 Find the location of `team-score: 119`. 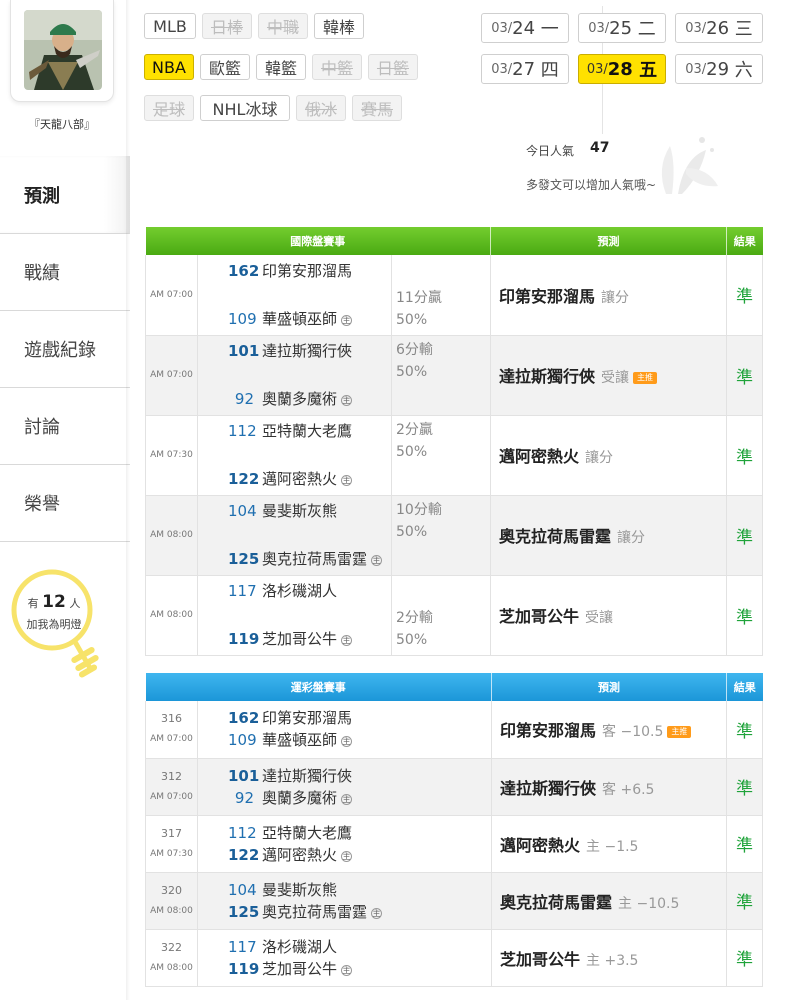

team-score: 119 is located at coordinates (244, 639).